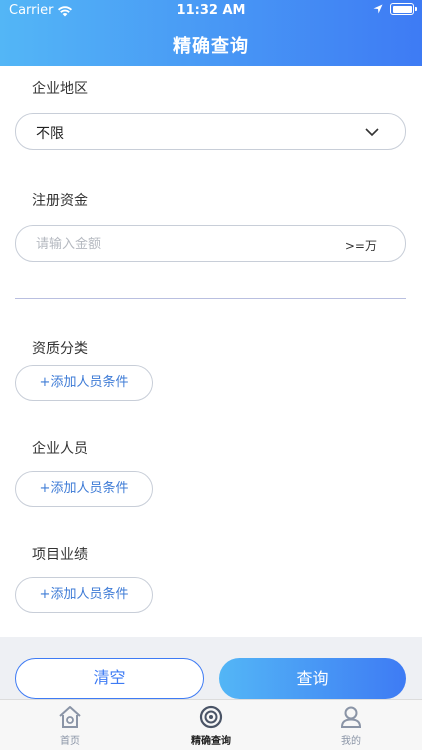 The image size is (422, 750). I want to click on tab-mine: 我的, so click(351, 725).